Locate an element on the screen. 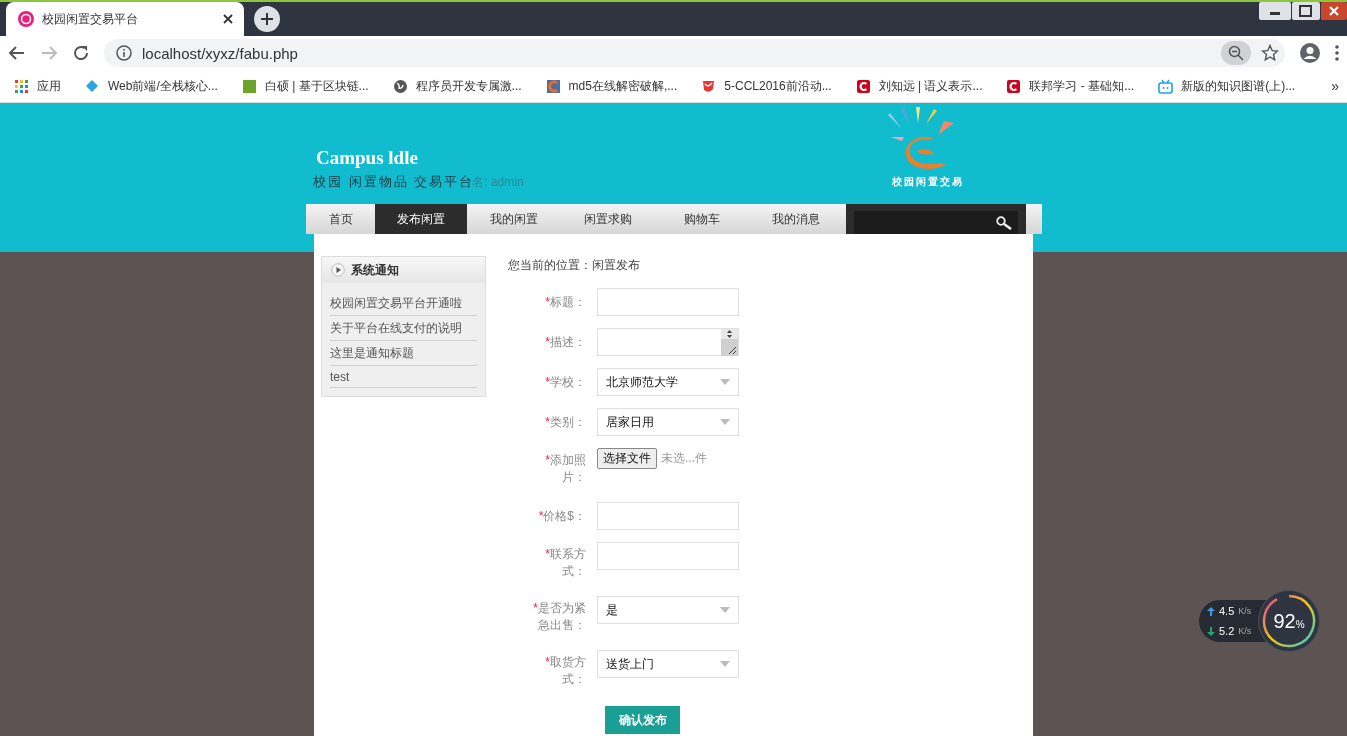 This screenshot has width=1347, height=736. account-icon is located at coordinates (1310, 53).